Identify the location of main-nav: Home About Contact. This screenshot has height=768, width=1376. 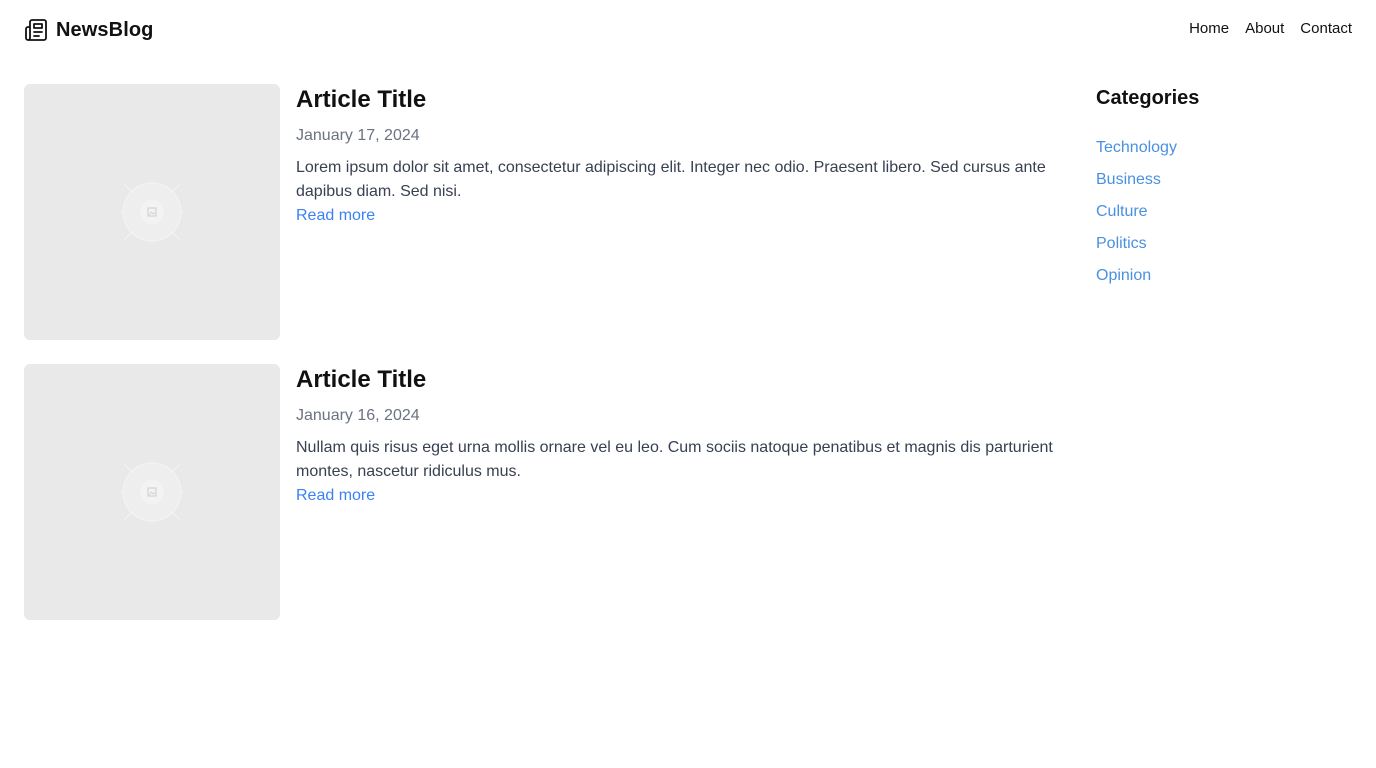
(1270, 28).